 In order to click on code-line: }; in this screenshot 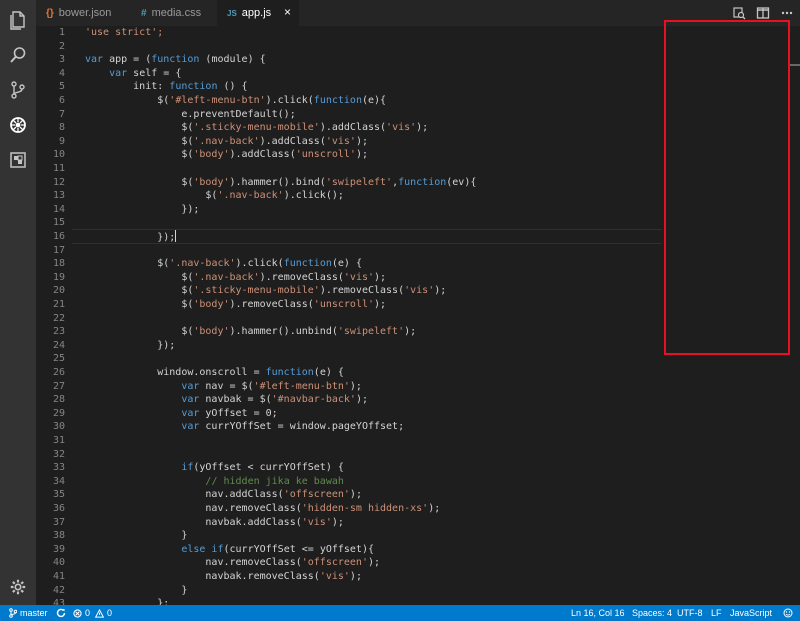, I will do `click(127, 601)`.